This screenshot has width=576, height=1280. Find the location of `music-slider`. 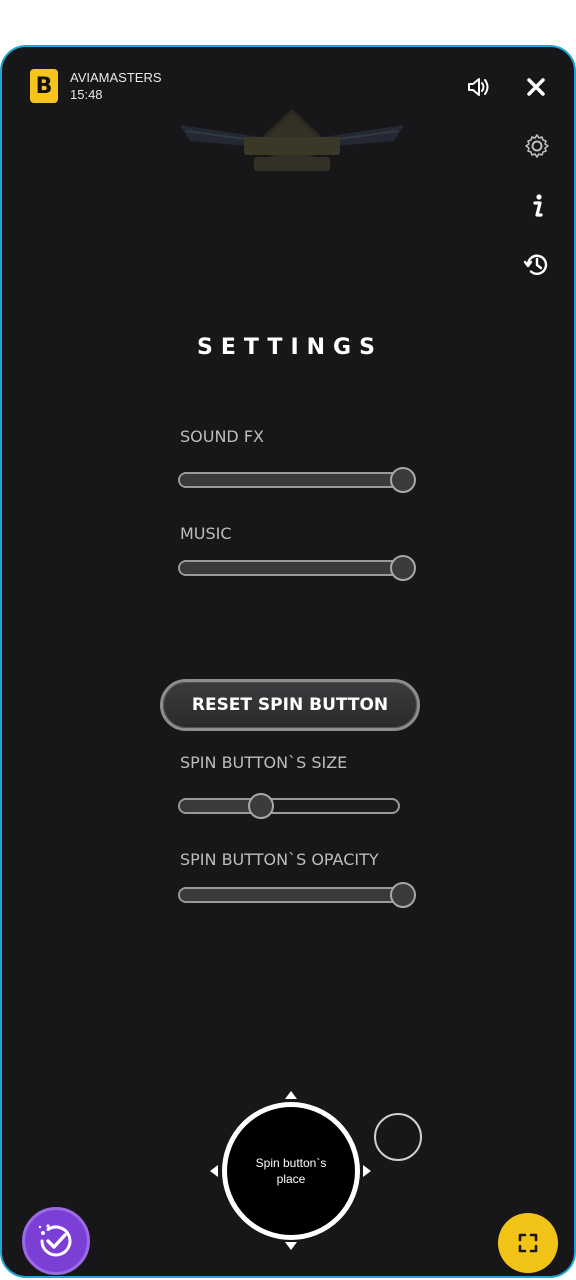

music-slider is located at coordinates (298, 568).